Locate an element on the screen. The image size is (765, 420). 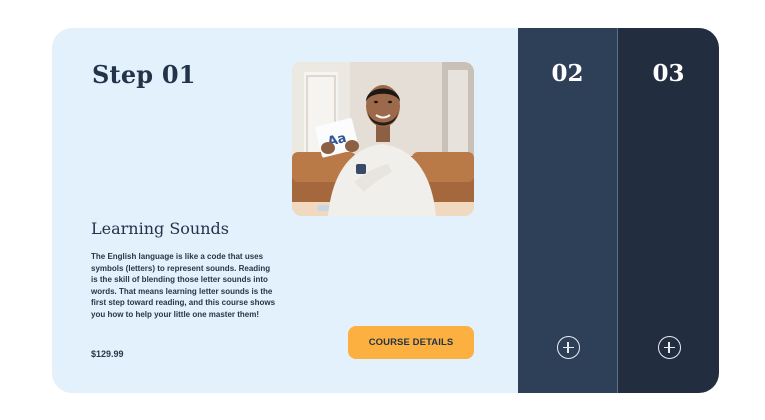
course-photo: Aa is located at coordinates (383, 139).